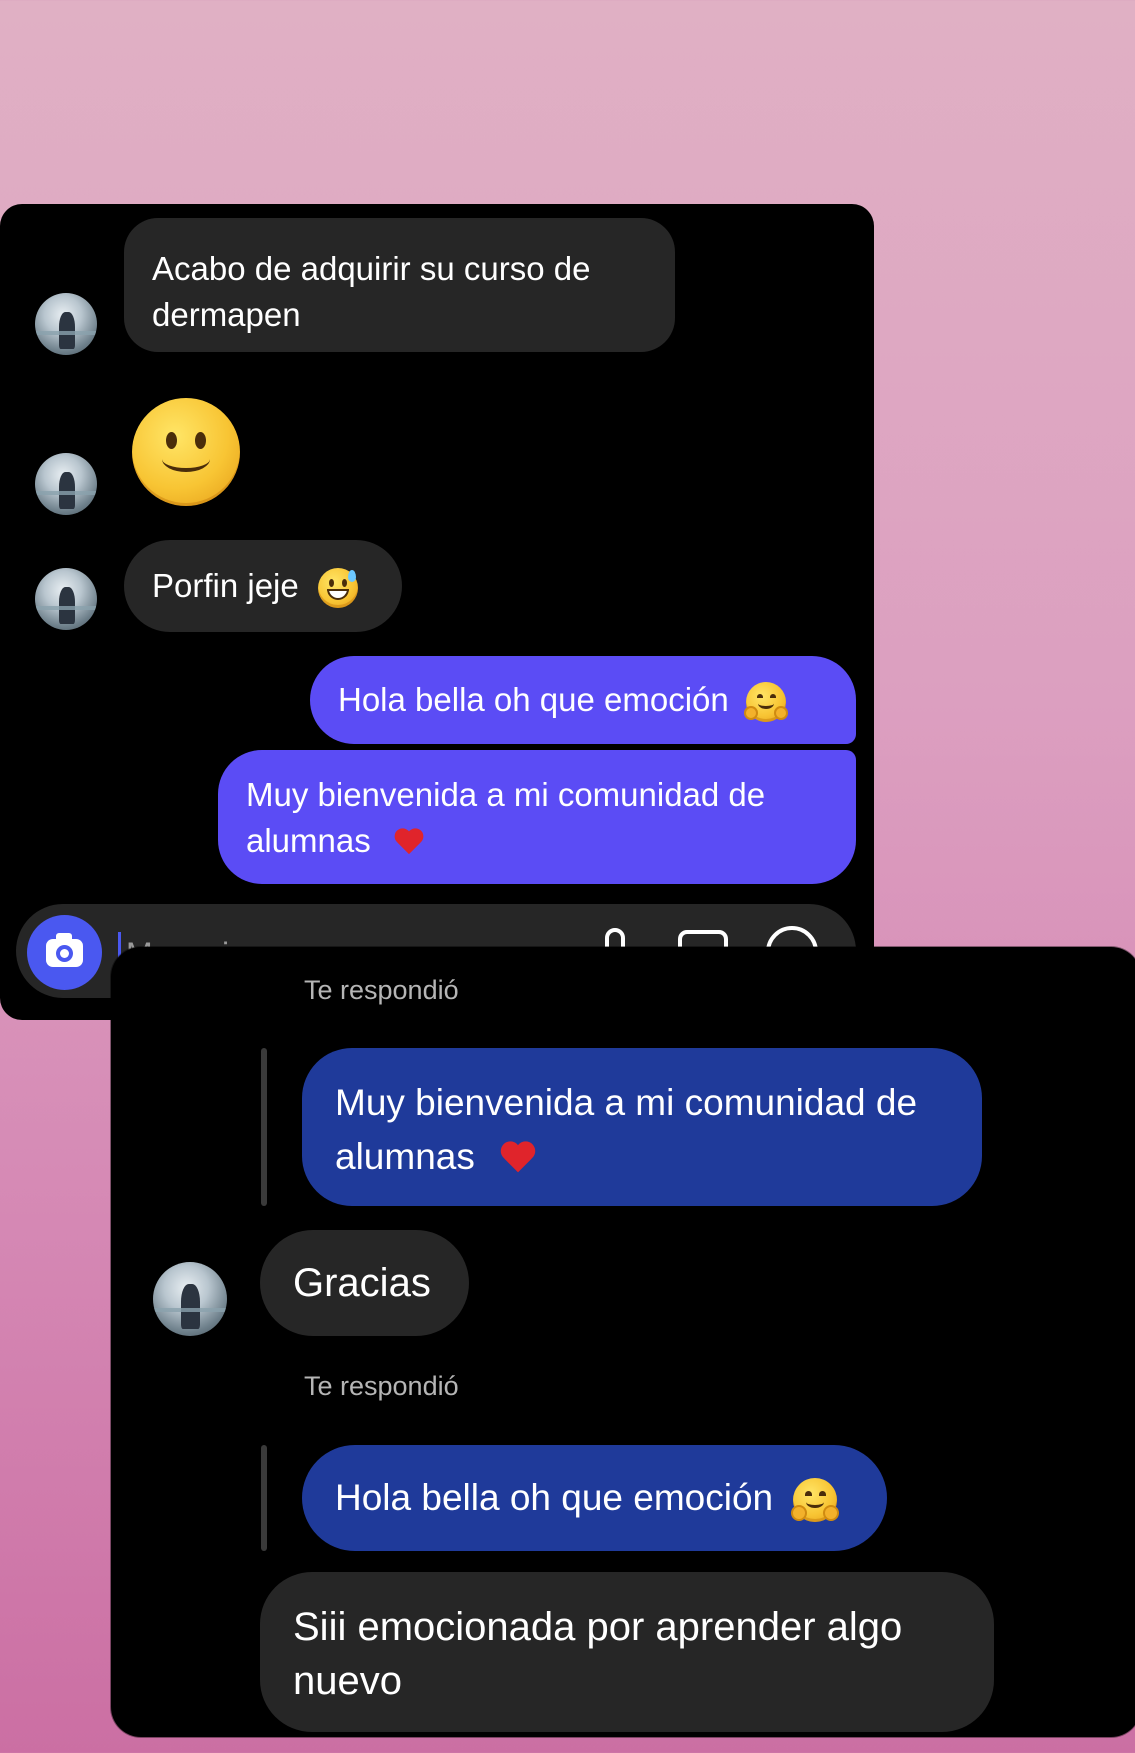  Describe the element at coordinates (506, 794) in the screenshot. I see `message-text-line: Muy bienvenida a mi comunidad de` at that location.